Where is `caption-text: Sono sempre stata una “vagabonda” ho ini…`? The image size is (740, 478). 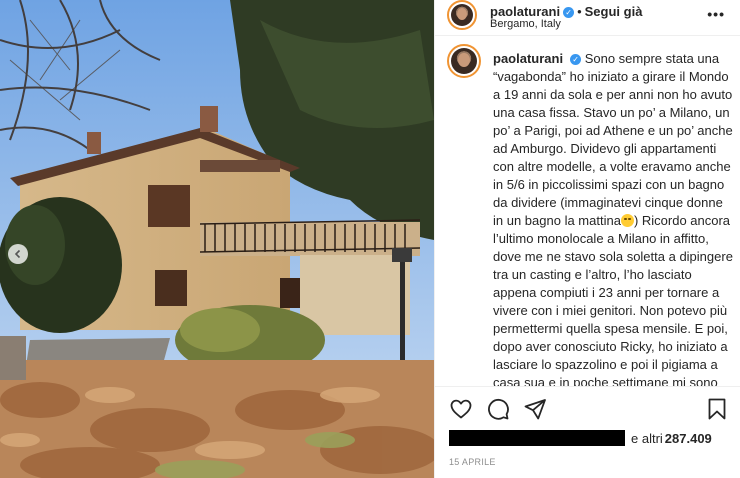 caption-text: Sono sempre stata una “vagabonda” ho ini… is located at coordinates (613, 139).